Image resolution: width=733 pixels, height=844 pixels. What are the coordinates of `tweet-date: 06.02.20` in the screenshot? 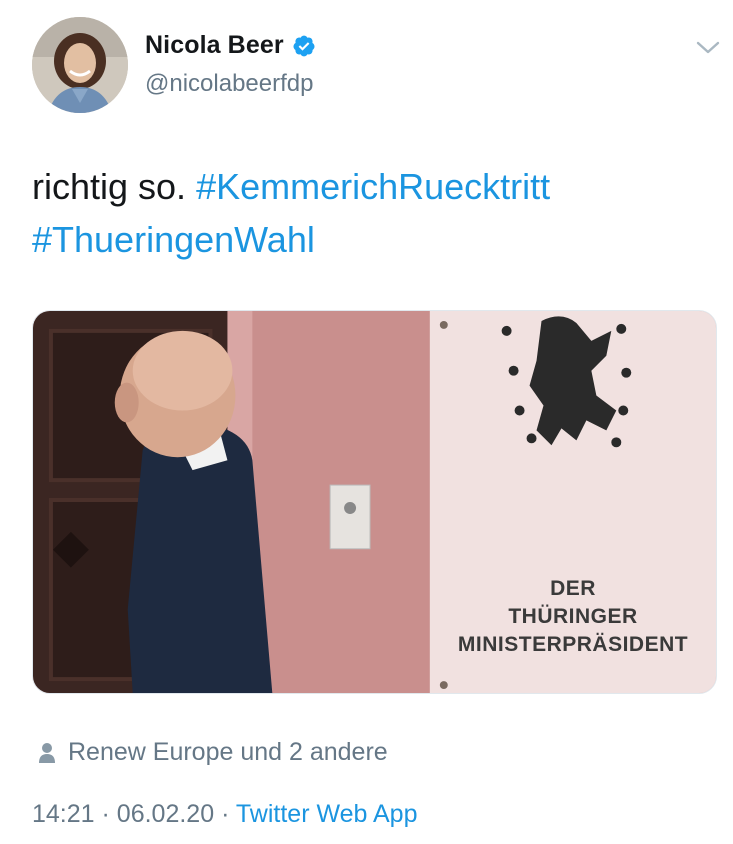 It's located at (165, 814).